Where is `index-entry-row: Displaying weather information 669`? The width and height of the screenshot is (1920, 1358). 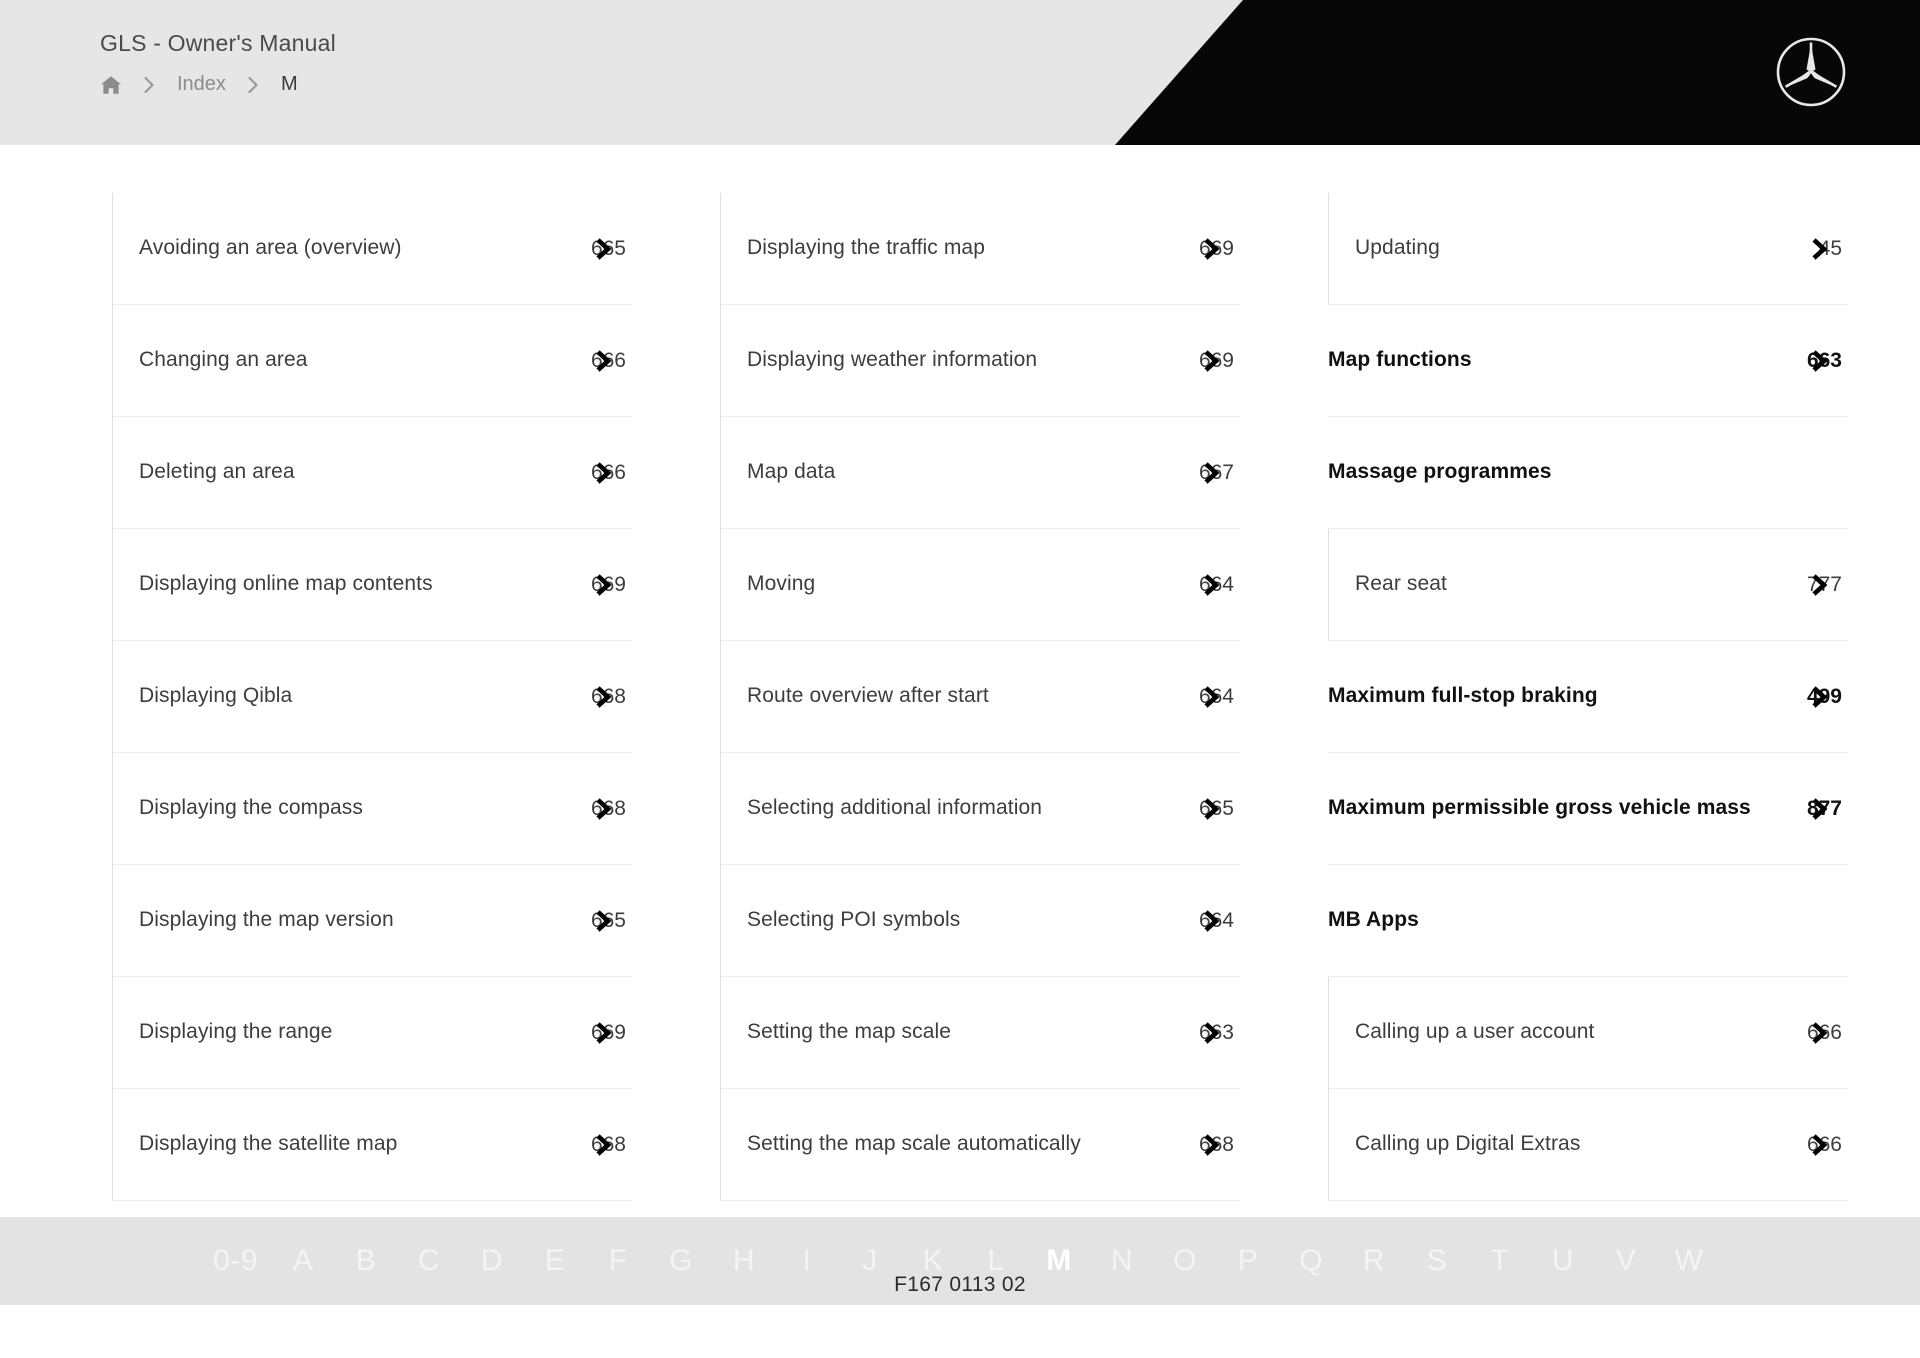 index-entry-row: Displaying weather information 669 is located at coordinates (980, 361).